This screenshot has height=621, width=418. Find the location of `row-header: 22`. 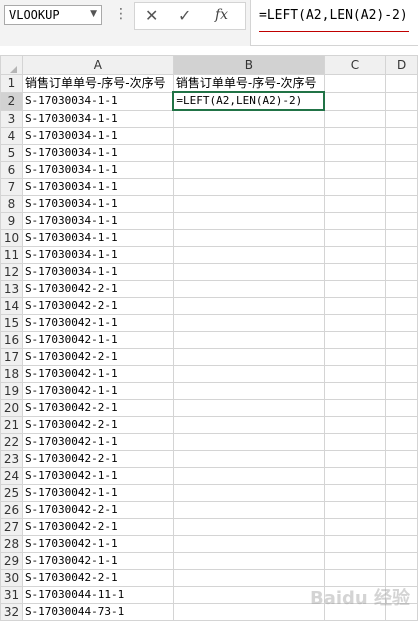

row-header: 22 is located at coordinates (11, 441).